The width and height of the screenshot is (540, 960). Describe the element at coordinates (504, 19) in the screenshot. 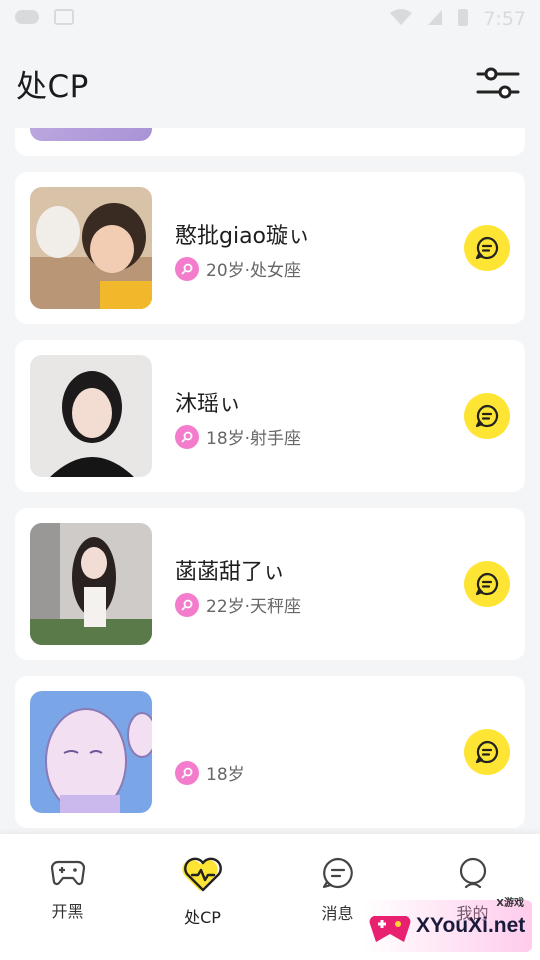

I see `status-time: 7:57` at that location.